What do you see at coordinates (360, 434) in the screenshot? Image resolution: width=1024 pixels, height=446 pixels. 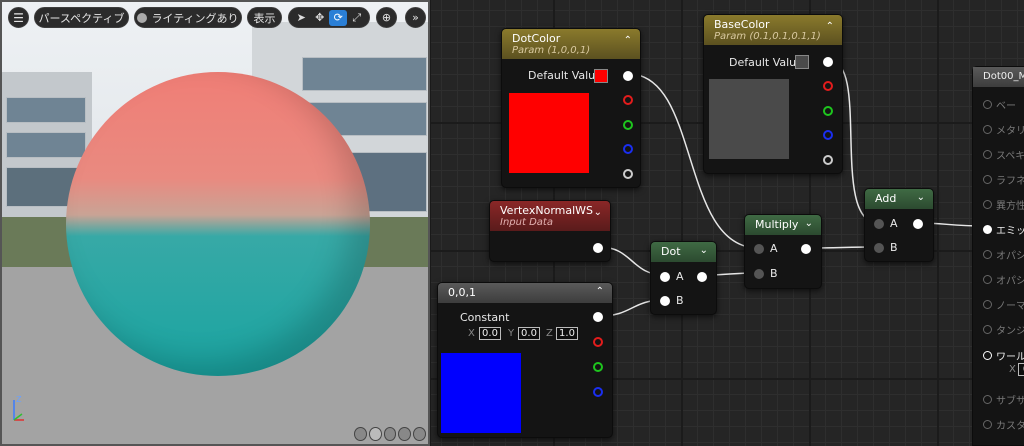 I see `cylinder-icon` at bounding box center [360, 434].